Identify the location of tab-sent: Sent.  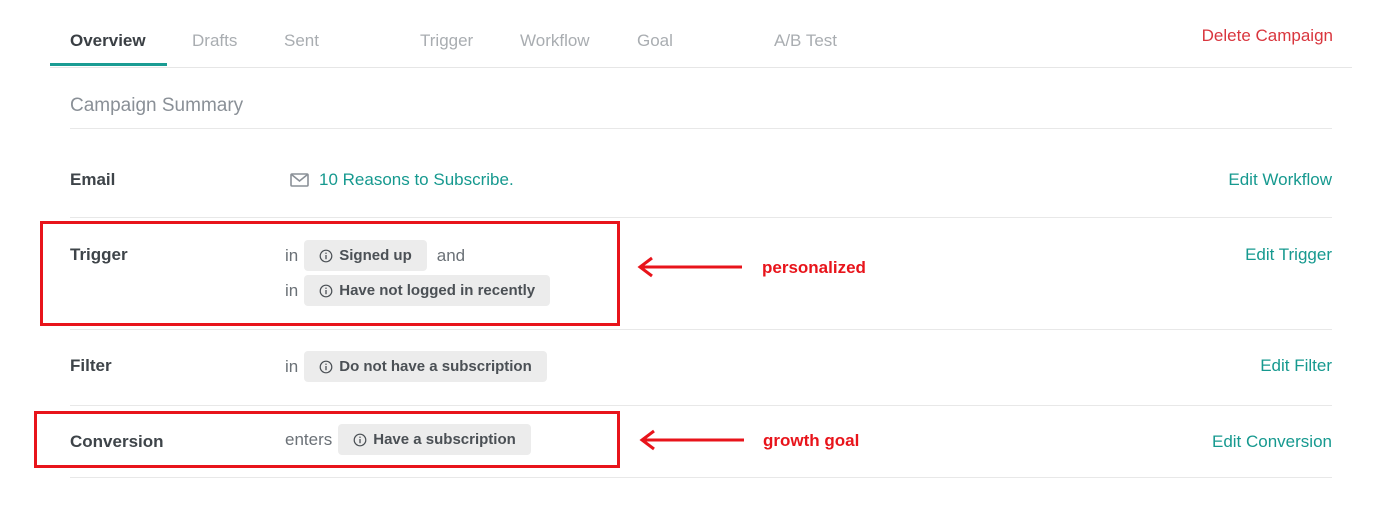
(301, 41).